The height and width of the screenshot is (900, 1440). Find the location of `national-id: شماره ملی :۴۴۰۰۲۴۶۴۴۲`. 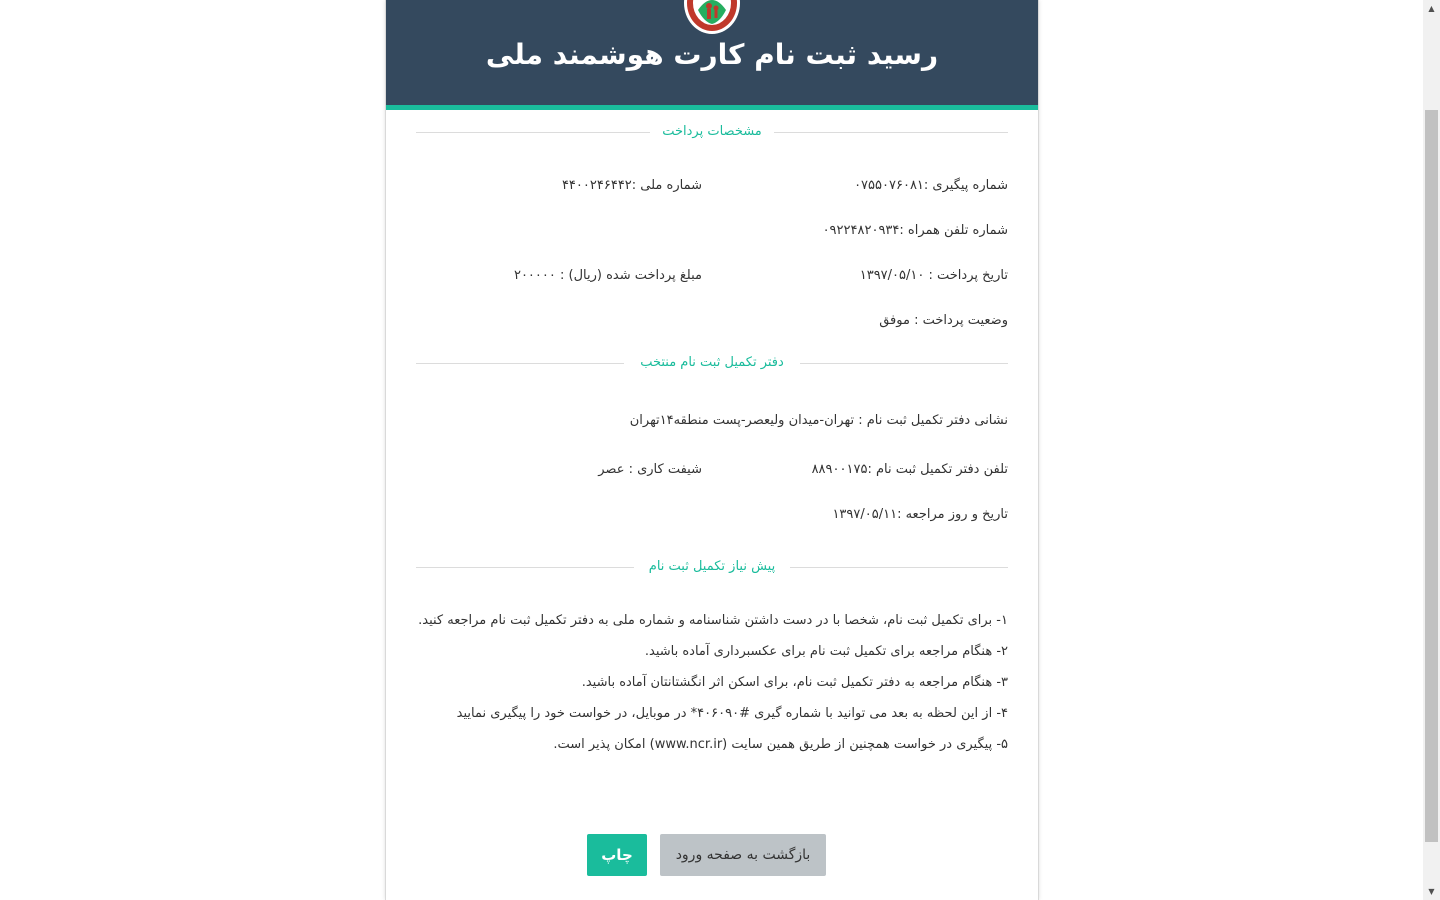

national-id: شماره ملی :۴۴۰۰۲۴۶۴۴۲ is located at coordinates (631, 185).